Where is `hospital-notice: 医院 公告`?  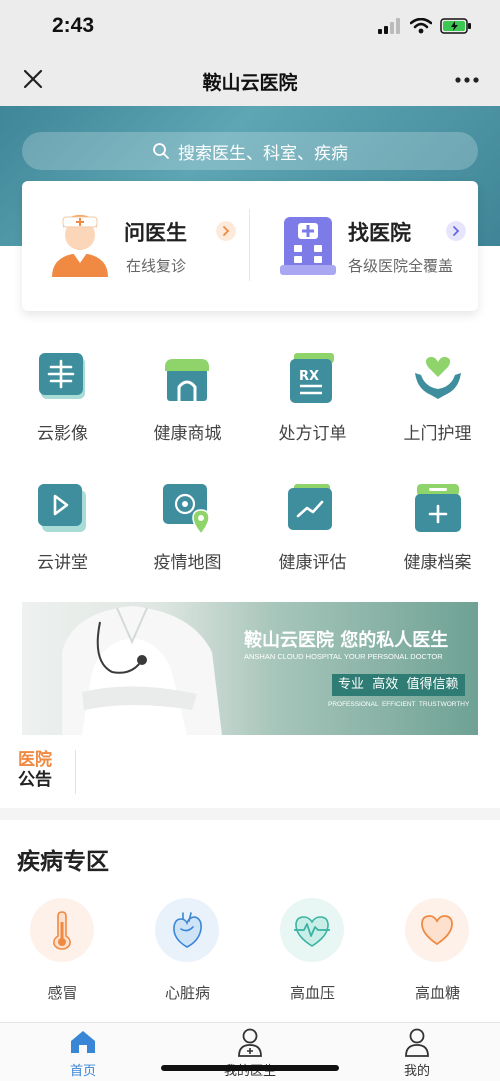
hospital-notice: 医院 公告 is located at coordinates (47, 773).